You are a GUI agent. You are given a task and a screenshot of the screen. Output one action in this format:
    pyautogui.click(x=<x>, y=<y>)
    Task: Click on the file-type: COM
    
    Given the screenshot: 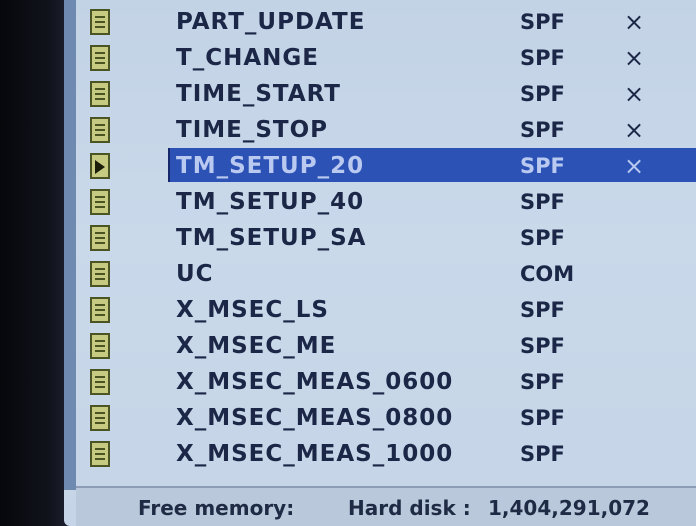 What is the action you would take?
    pyautogui.click(x=547, y=274)
    